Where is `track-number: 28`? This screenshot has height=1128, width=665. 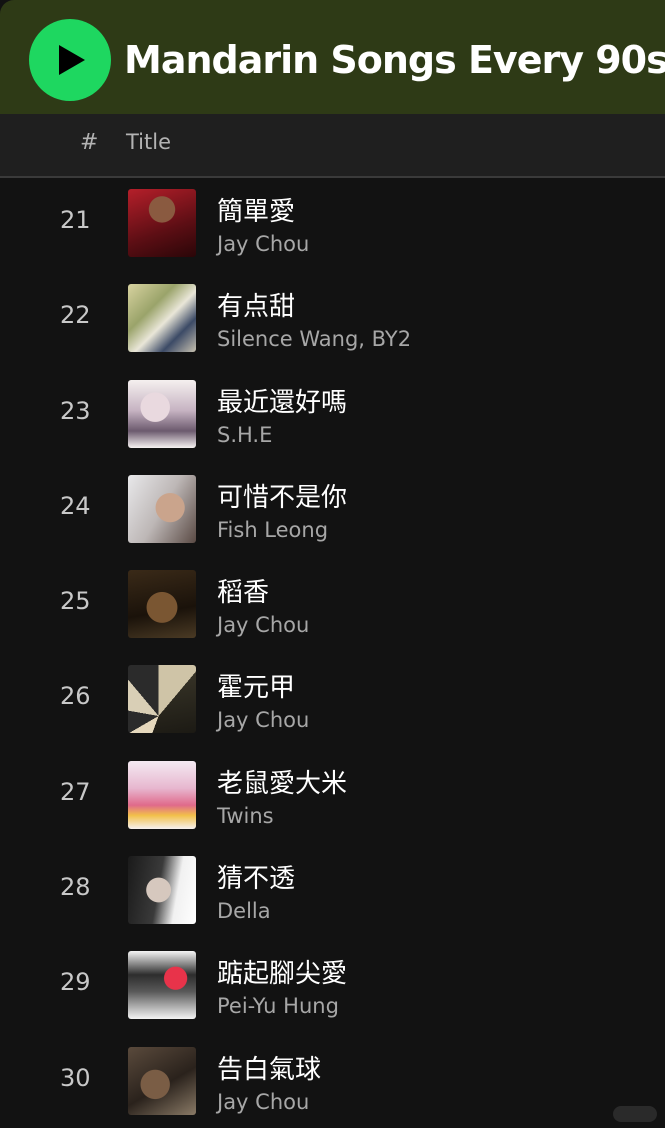
track-number: 28 is located at coordinates (75, 887).